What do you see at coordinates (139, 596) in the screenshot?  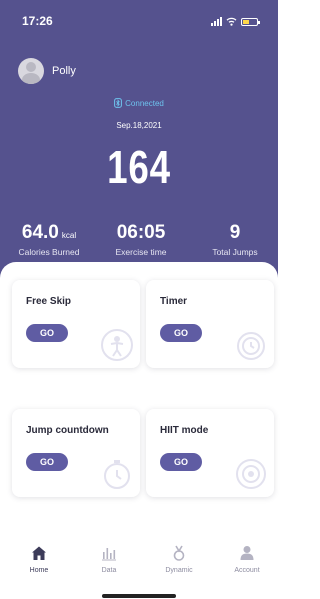 I see `home-indicator` at bounding box center [139, 596].